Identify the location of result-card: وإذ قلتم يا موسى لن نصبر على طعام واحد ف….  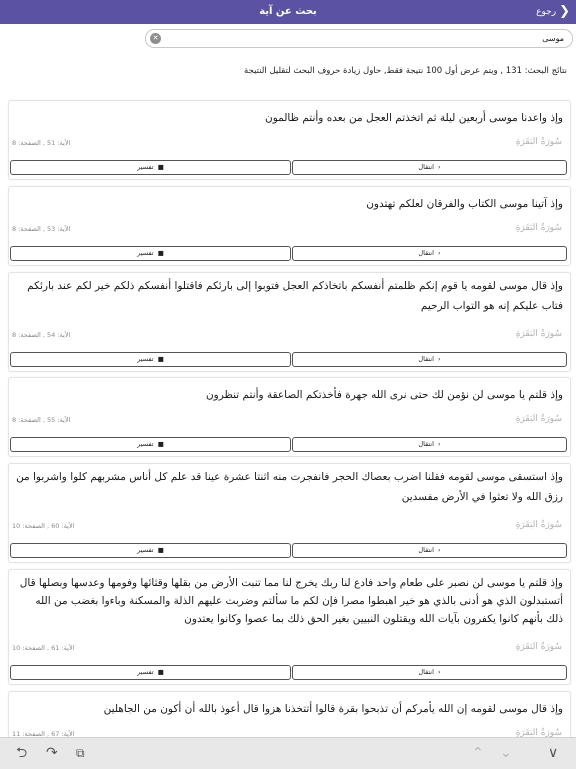
(289, 627).